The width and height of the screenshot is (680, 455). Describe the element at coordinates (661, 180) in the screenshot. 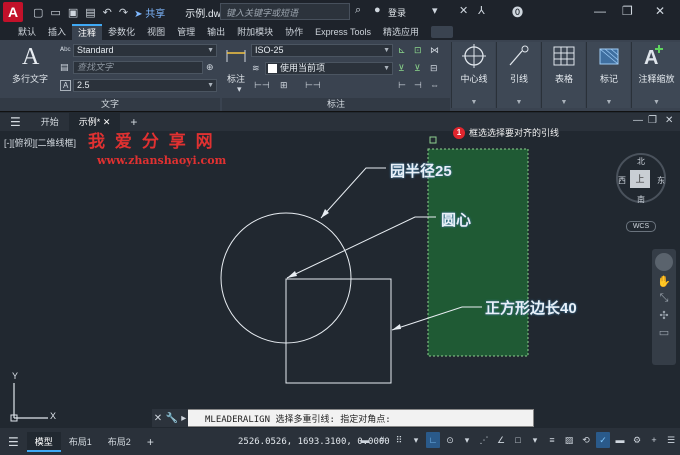

I see `viewcube-east: 东` at that location.